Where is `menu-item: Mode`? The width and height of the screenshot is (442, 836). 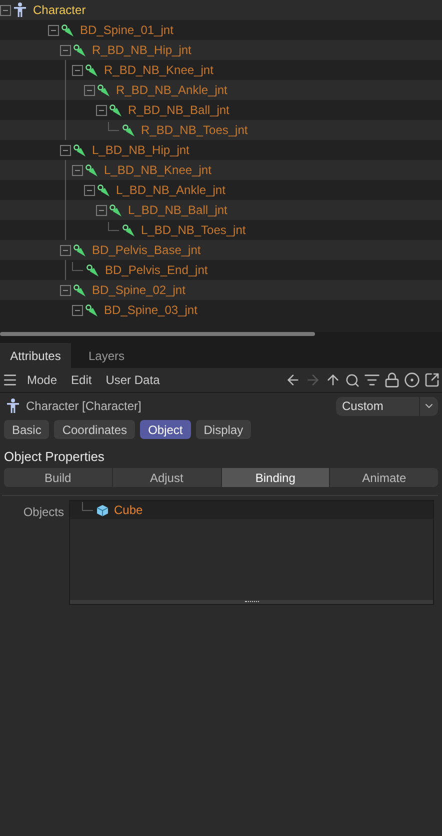
menu-item: Mode is located at coordinates (42, 380).